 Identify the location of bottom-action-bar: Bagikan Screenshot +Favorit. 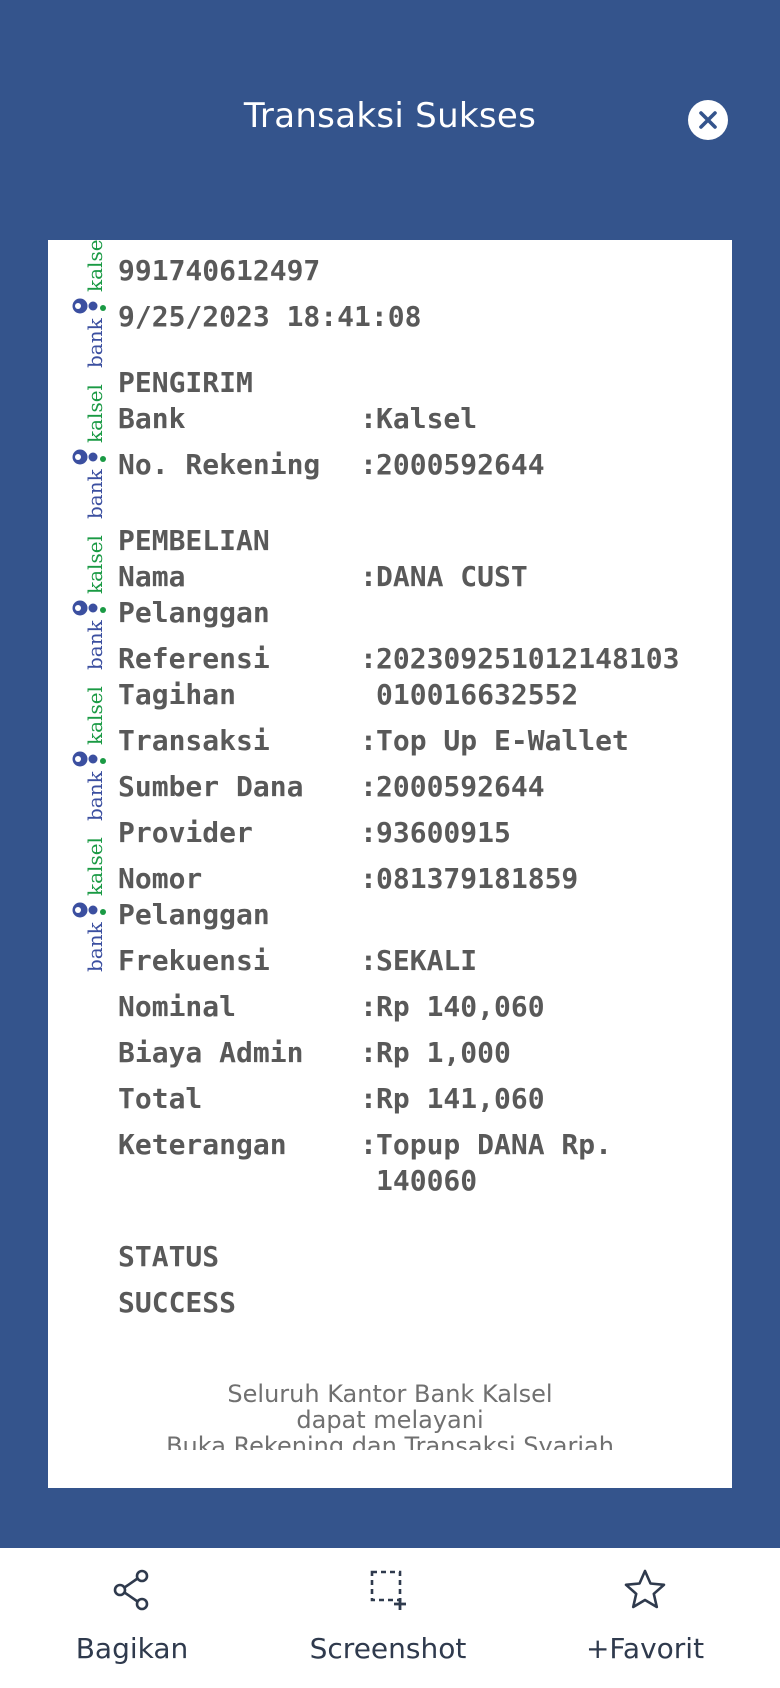
(390, 1618).